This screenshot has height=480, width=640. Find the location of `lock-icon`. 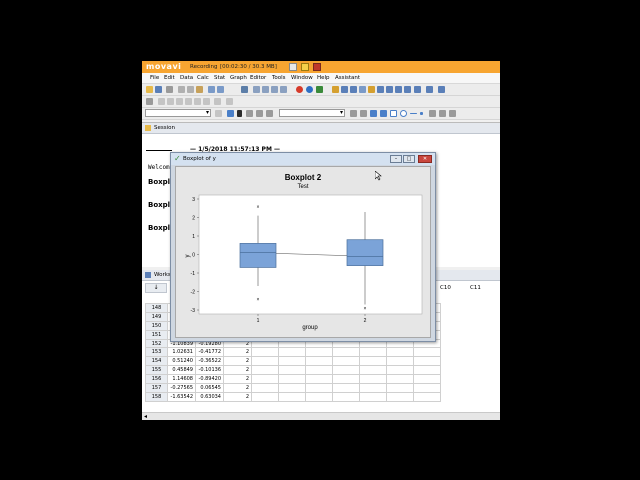

lock-icon is located at coordinates (452, 113).